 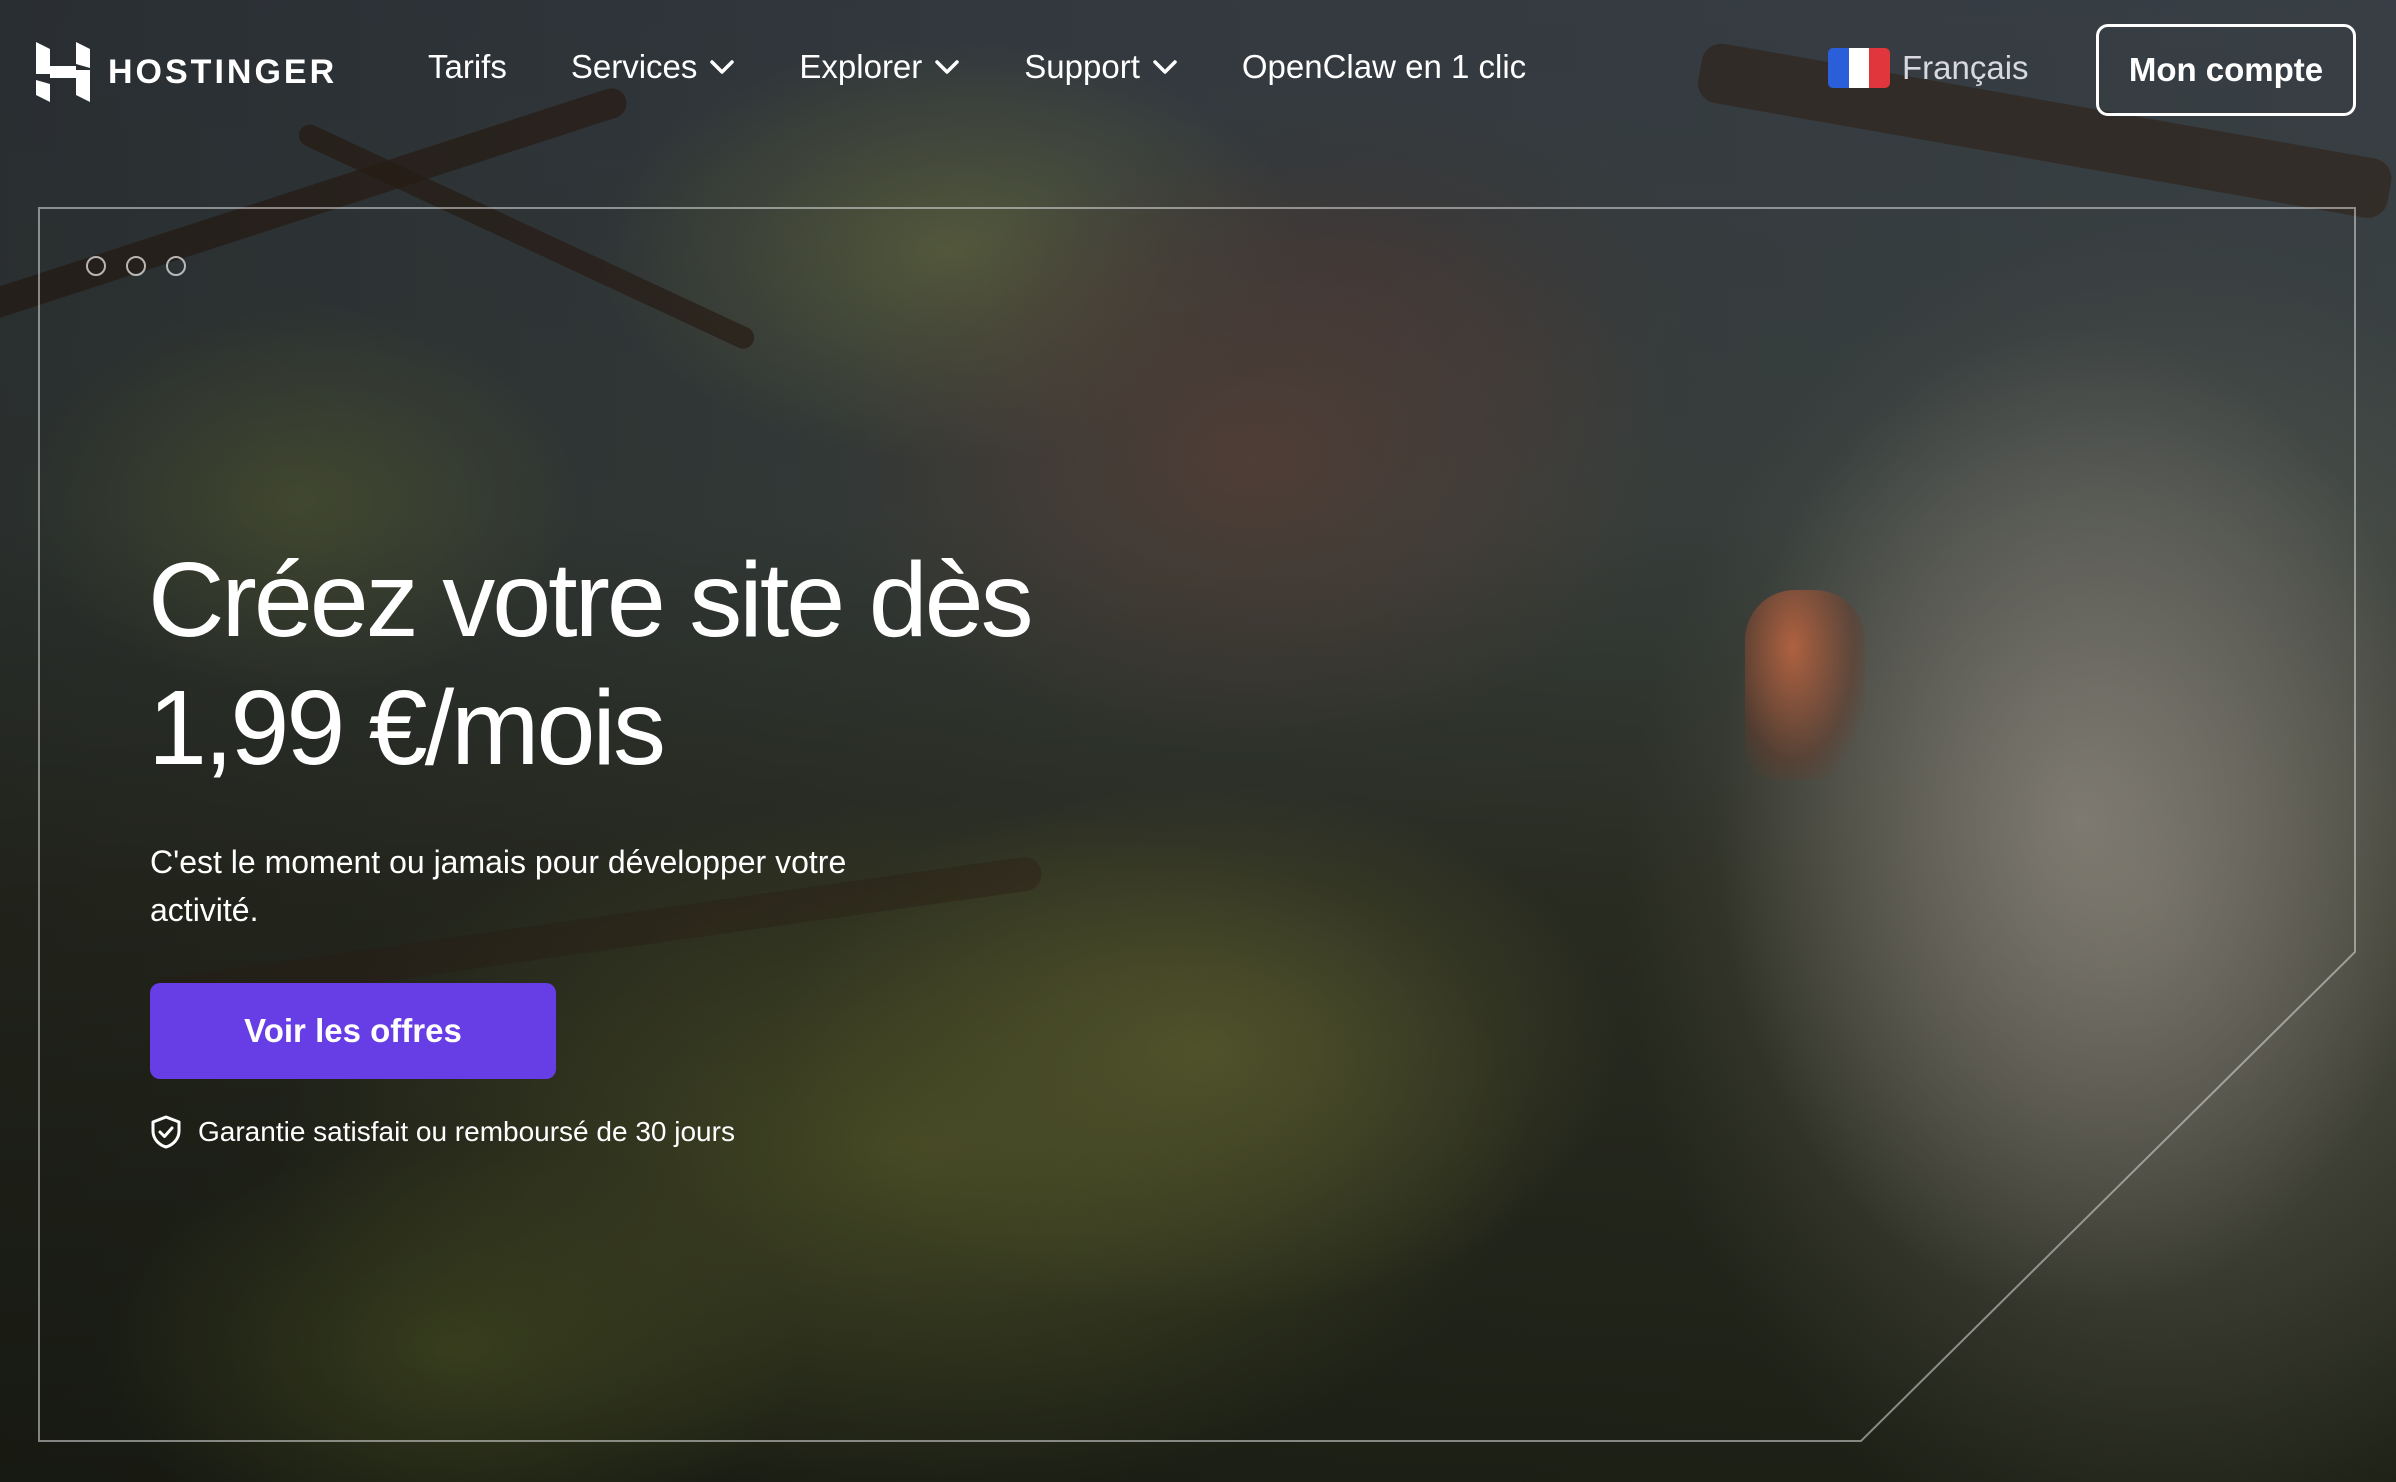 I want to click on nav-item-label: Tarifs, so click(x=467, y=66).